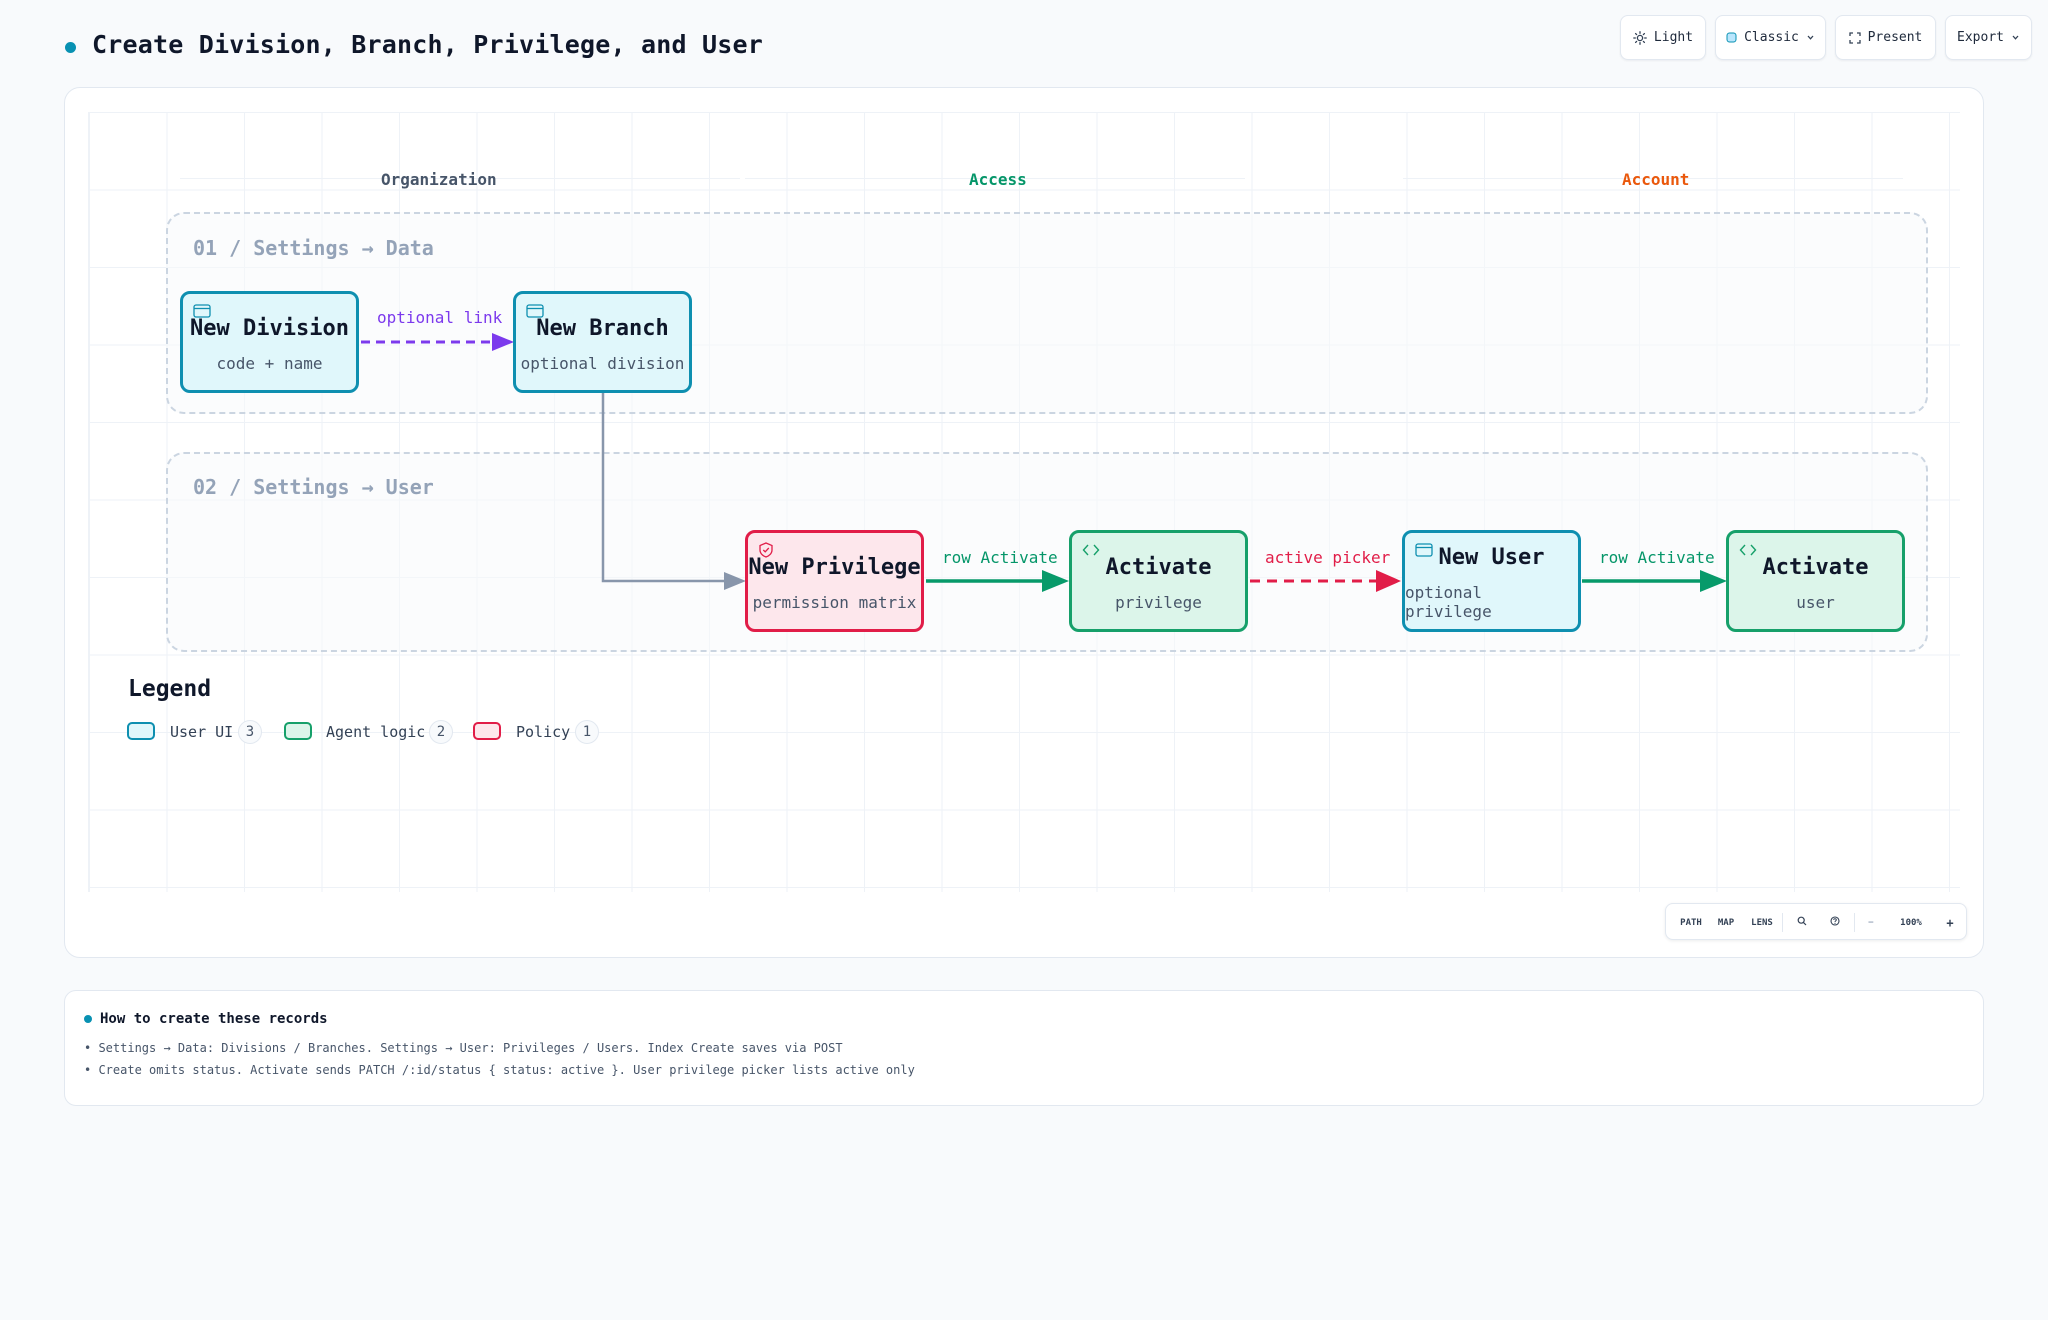 The width and height of the screenshot is (2048, 1320). I want to click on search-button, so click(1802, 922).